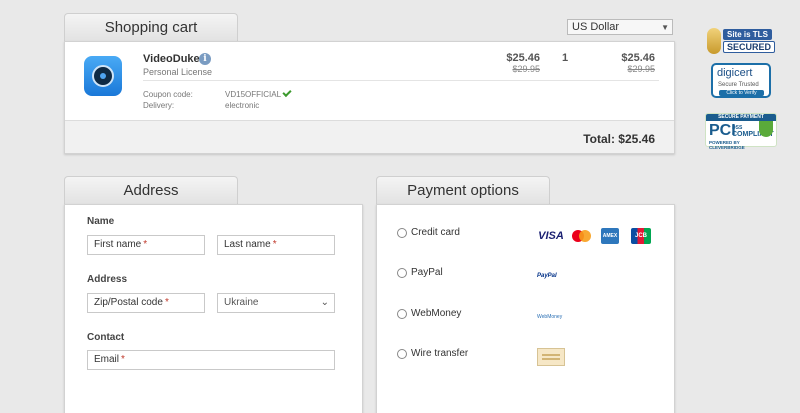  Describe the element at coordinates (103, 76) in the screenshot. I see `videoduke-app-icon` at that location.